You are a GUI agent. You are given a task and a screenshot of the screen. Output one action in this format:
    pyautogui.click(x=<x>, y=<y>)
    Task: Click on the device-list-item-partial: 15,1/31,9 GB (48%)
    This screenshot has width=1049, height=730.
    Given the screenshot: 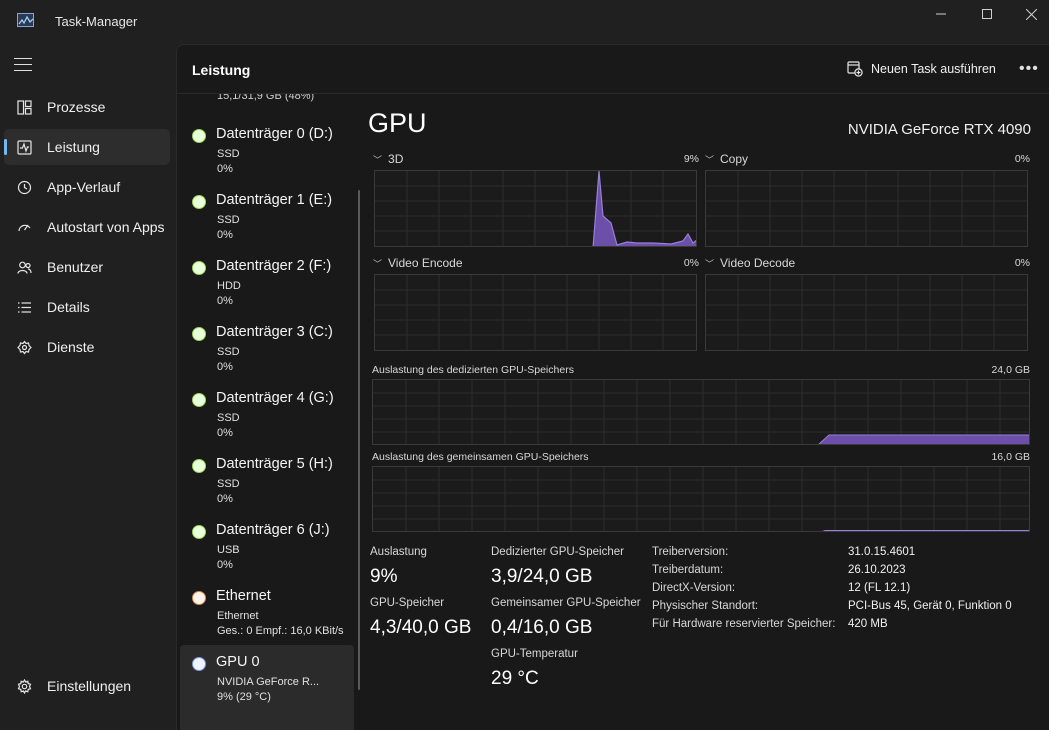 What is the action you would take?
    pyautogui.click(x=266, y=98)
    